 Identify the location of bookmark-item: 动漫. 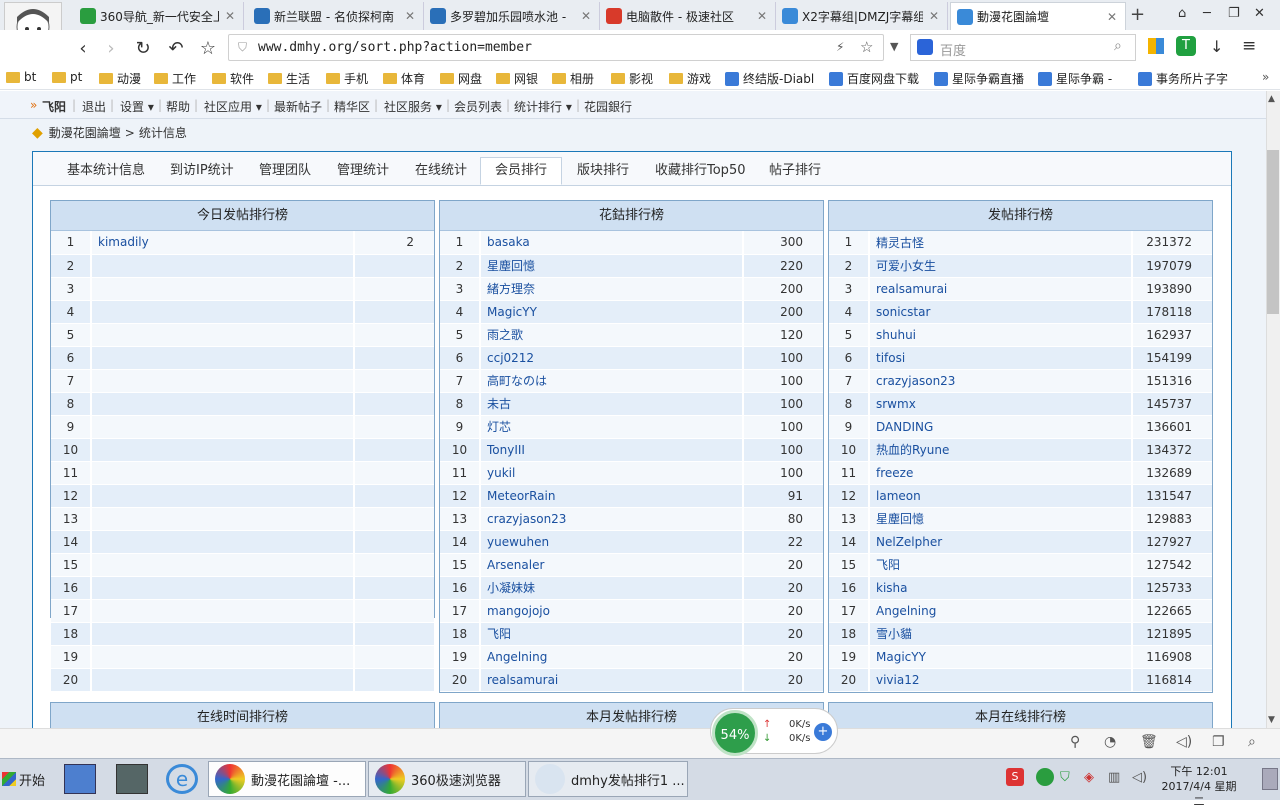
(120, 78).